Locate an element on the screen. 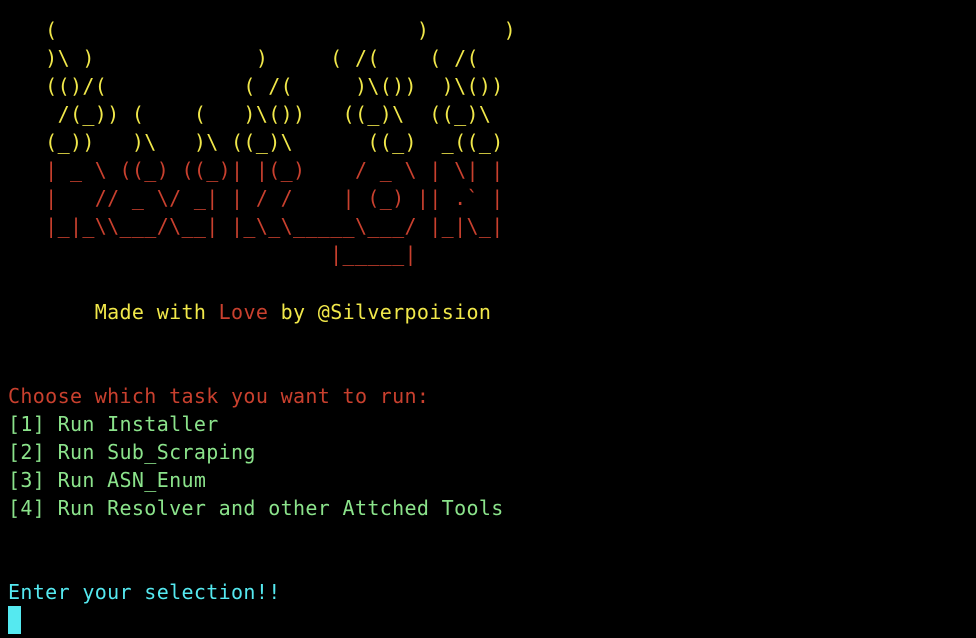 This screenshot has height=638, width=976. tagline-love: Love is located at coordinates (243, 312).